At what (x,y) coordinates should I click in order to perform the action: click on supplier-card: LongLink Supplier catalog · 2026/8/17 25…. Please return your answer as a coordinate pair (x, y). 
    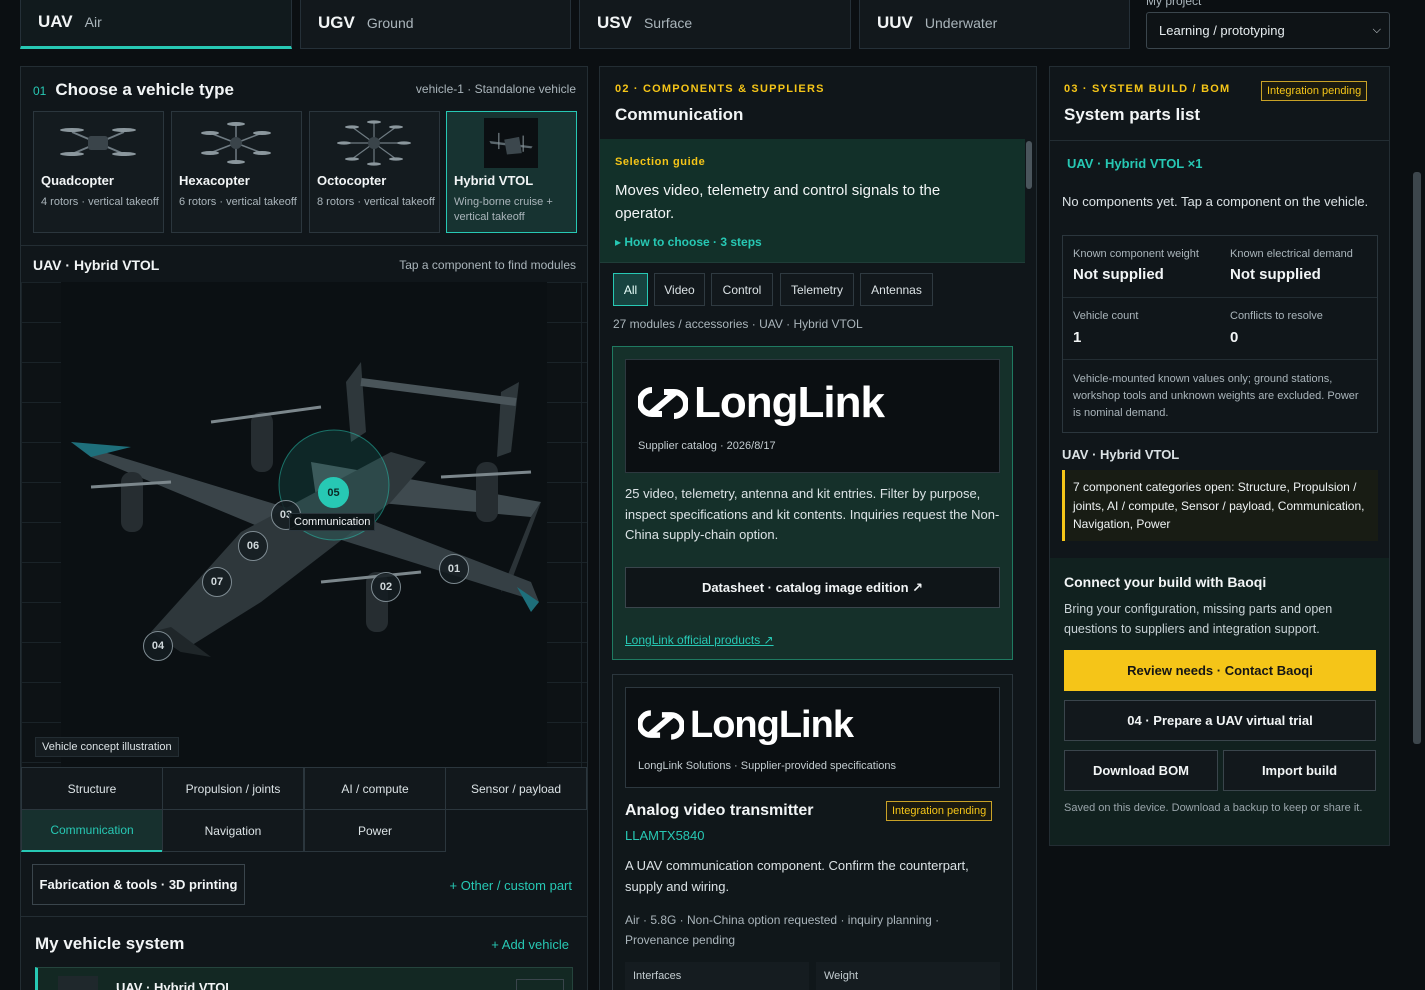
    Looking at the image, I should click on (812, 503).